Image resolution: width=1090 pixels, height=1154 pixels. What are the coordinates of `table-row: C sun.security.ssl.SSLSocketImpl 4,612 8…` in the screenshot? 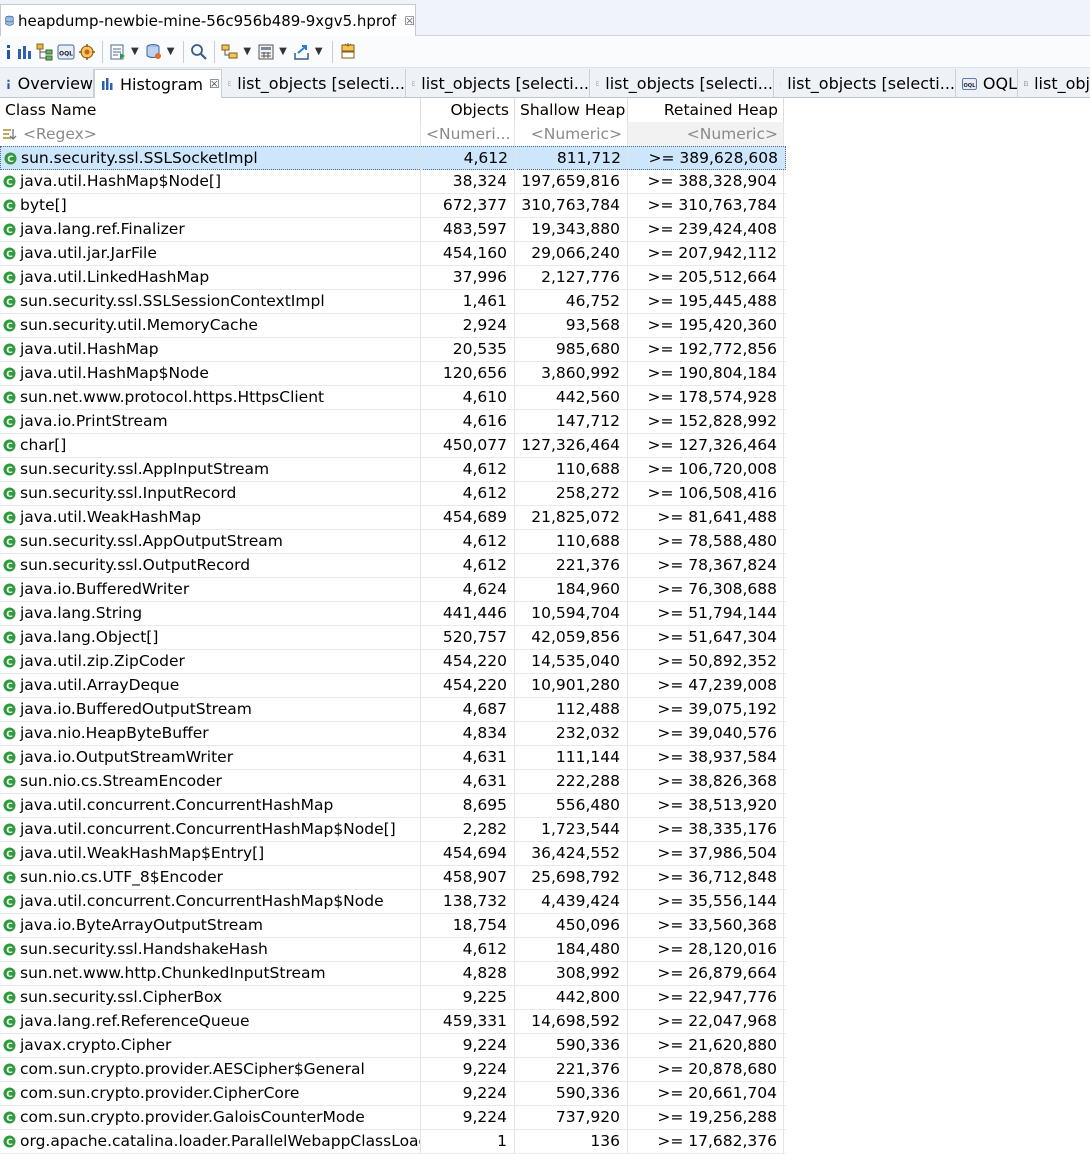 It's located at (393, 158).